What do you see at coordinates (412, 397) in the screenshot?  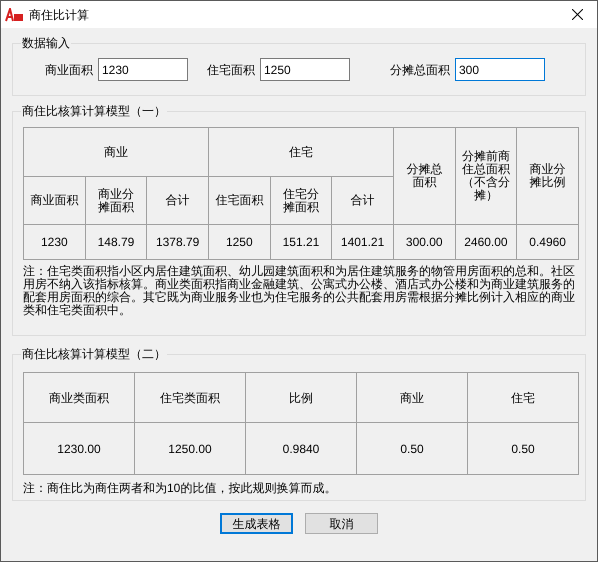 I see `column-header: 商业` at bounding box center [412, 397].